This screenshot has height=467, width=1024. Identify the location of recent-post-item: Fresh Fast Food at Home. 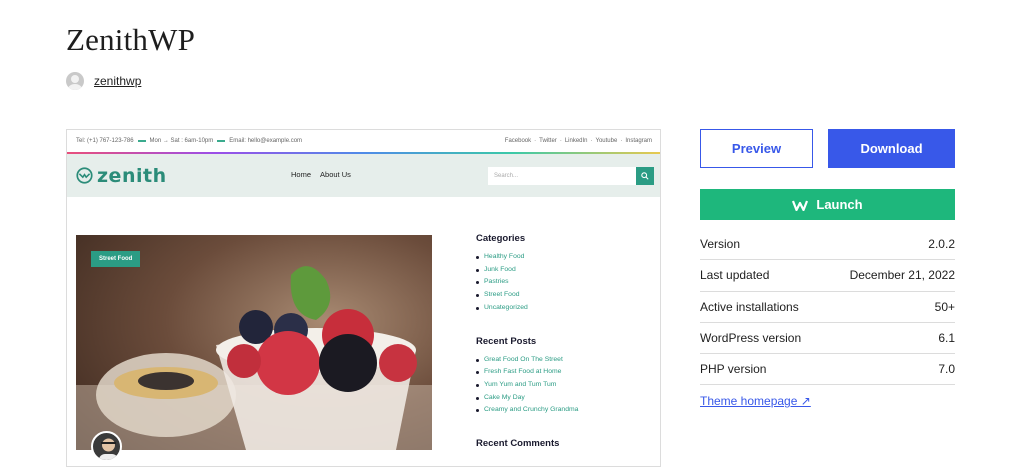
(566, 372).